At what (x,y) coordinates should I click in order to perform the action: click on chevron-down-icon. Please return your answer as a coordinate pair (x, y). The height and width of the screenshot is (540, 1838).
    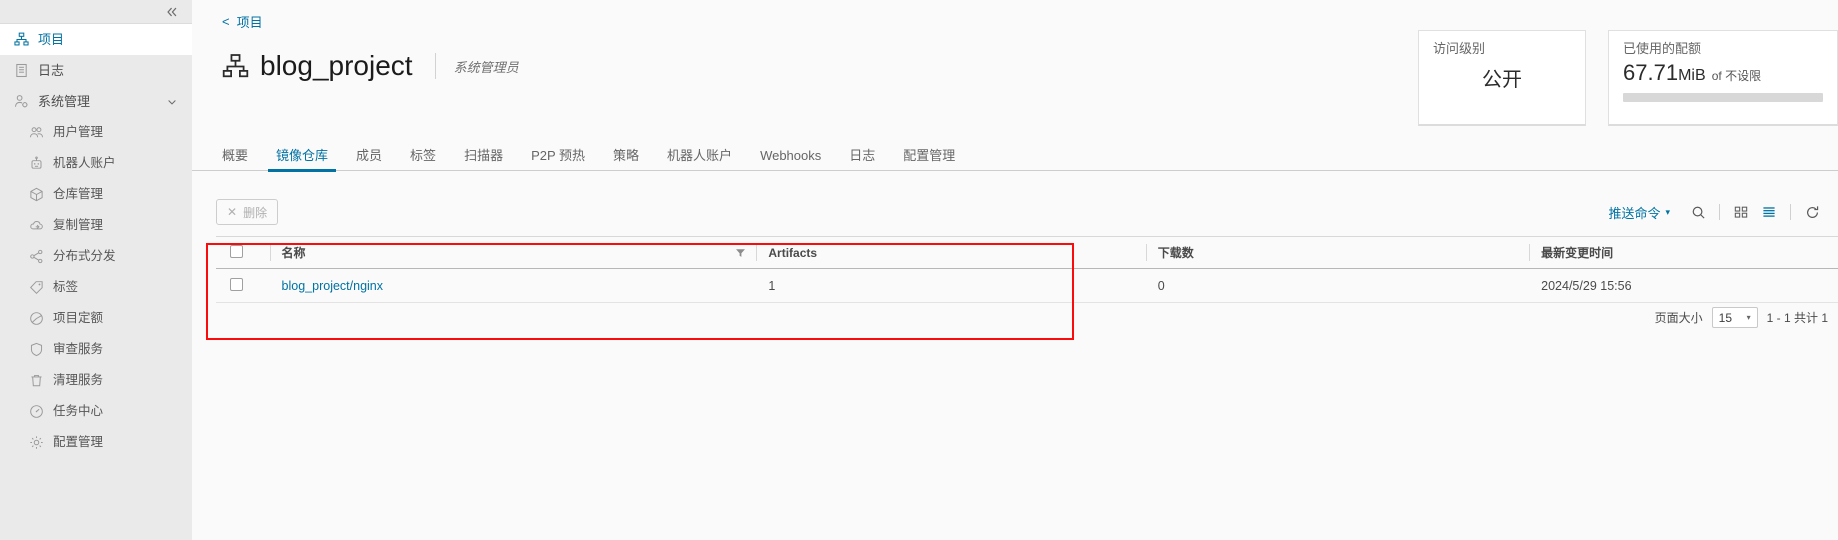
    Looking at the image, I should click on (172, 102).